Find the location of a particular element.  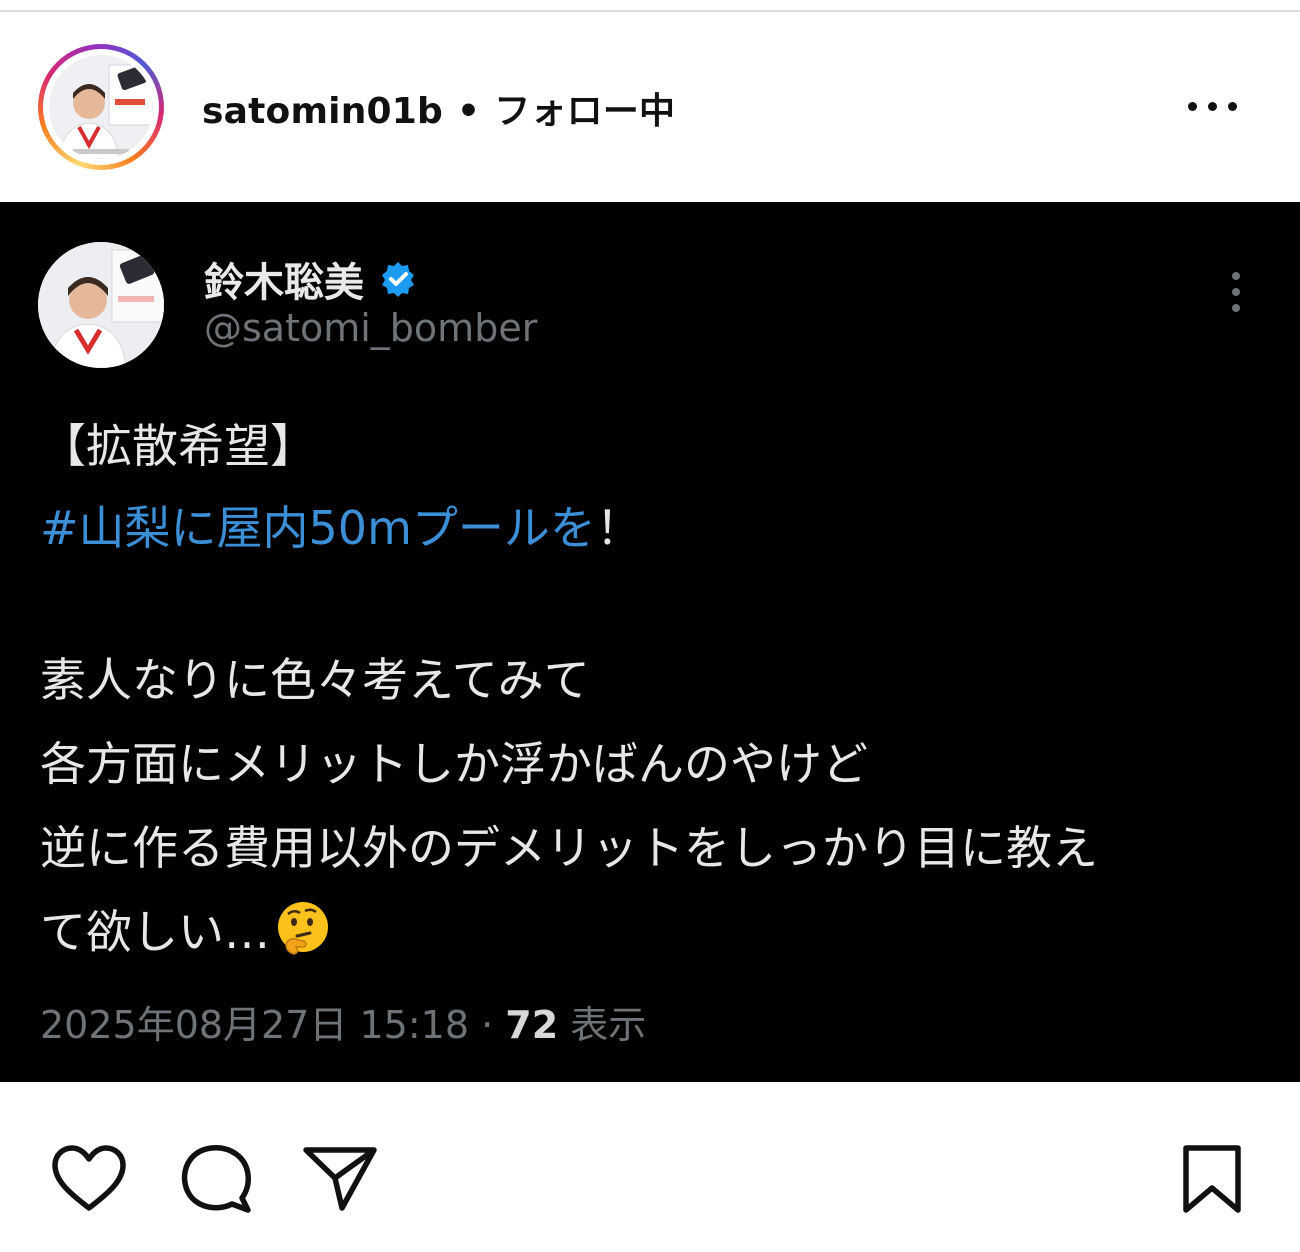

thinking-face-emoji-icon is located at coordinates (303, 929).